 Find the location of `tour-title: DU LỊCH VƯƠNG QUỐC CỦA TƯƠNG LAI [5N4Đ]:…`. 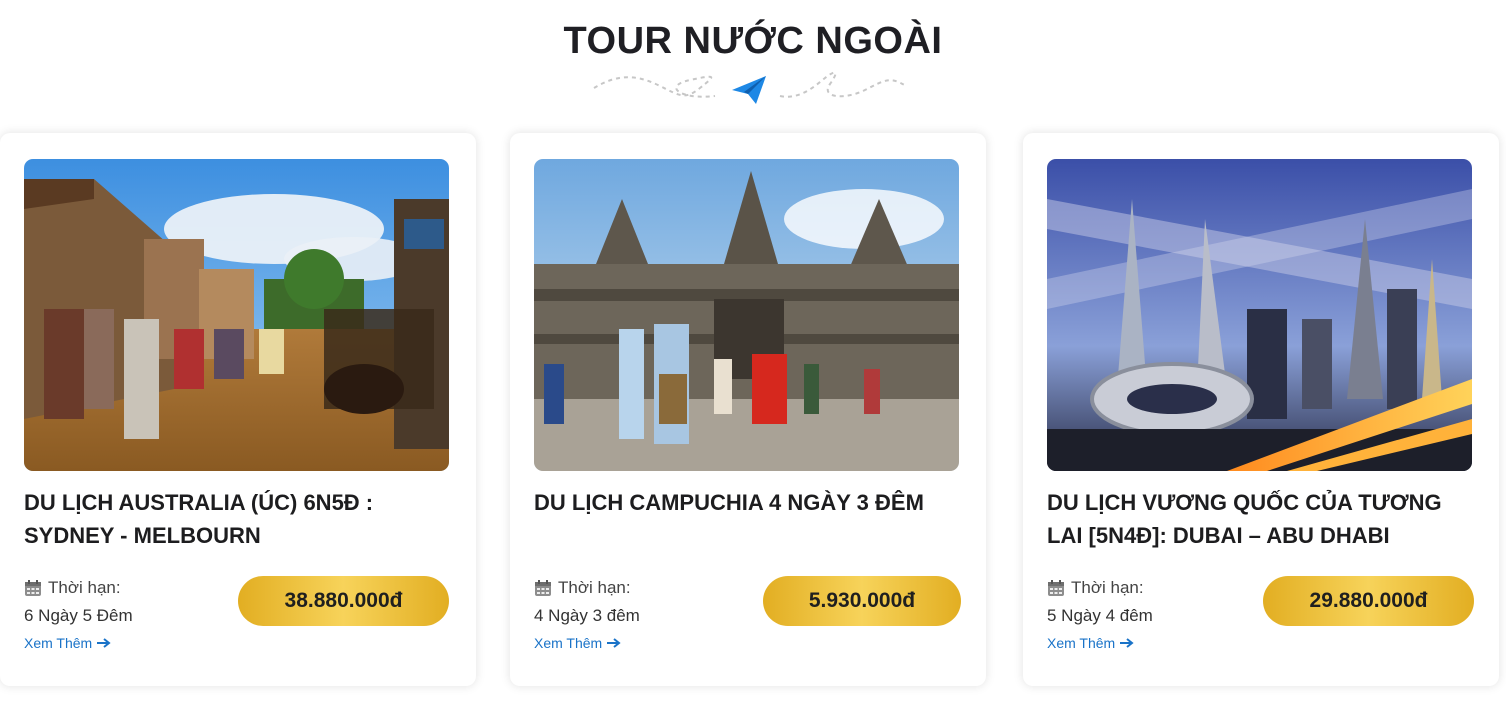

tour-title: DU LỊCH VƯƠNG QUỐC CỦA TƯƠNG LAI [5N4Đ]:… is located at coordinates (1265, 519).